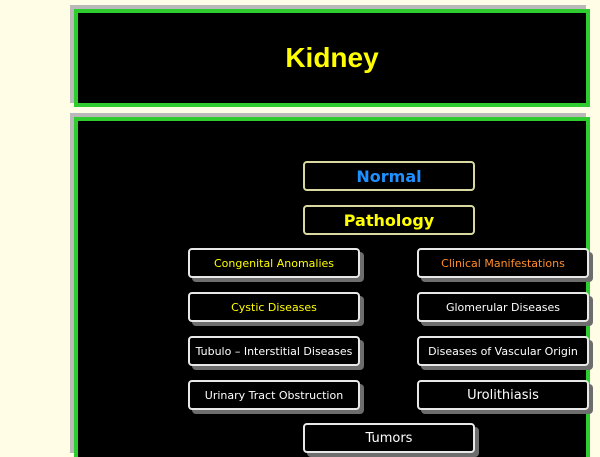  I want to click on page-title: Kidney, so click(332, 57).